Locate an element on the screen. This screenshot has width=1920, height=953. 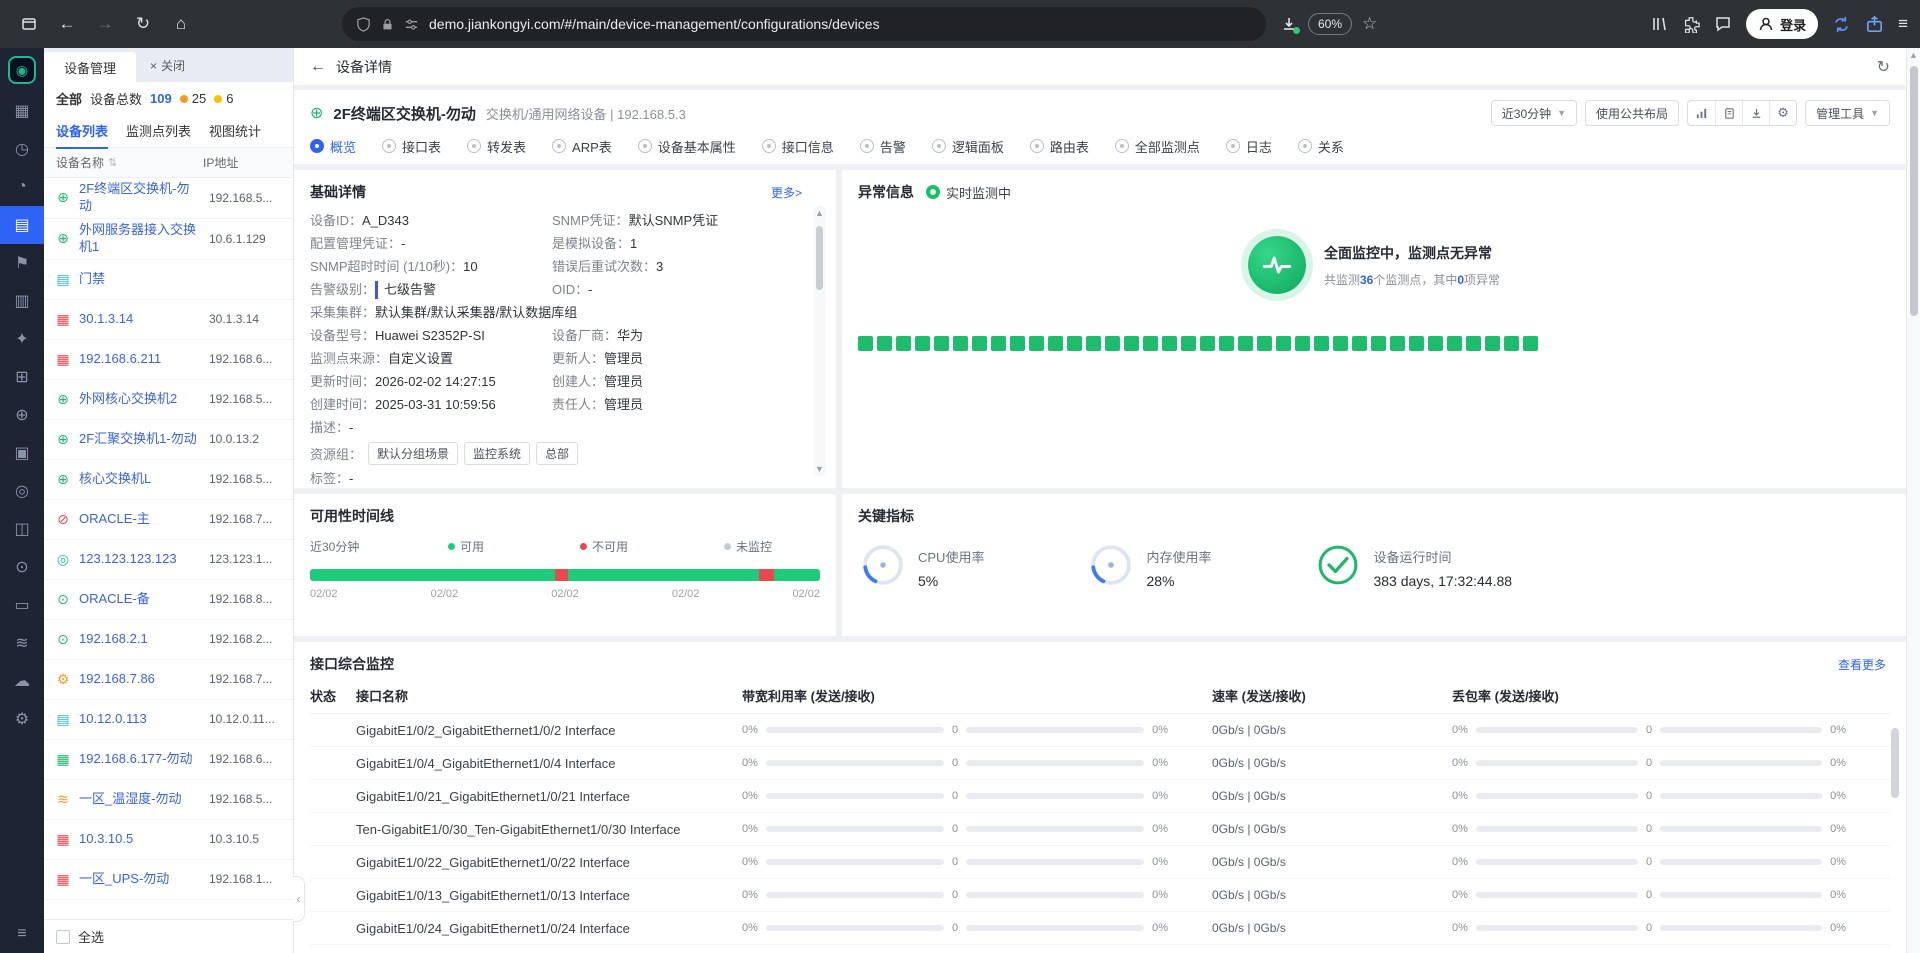
sync-extension-icon is located at coordinates (1841, 24).